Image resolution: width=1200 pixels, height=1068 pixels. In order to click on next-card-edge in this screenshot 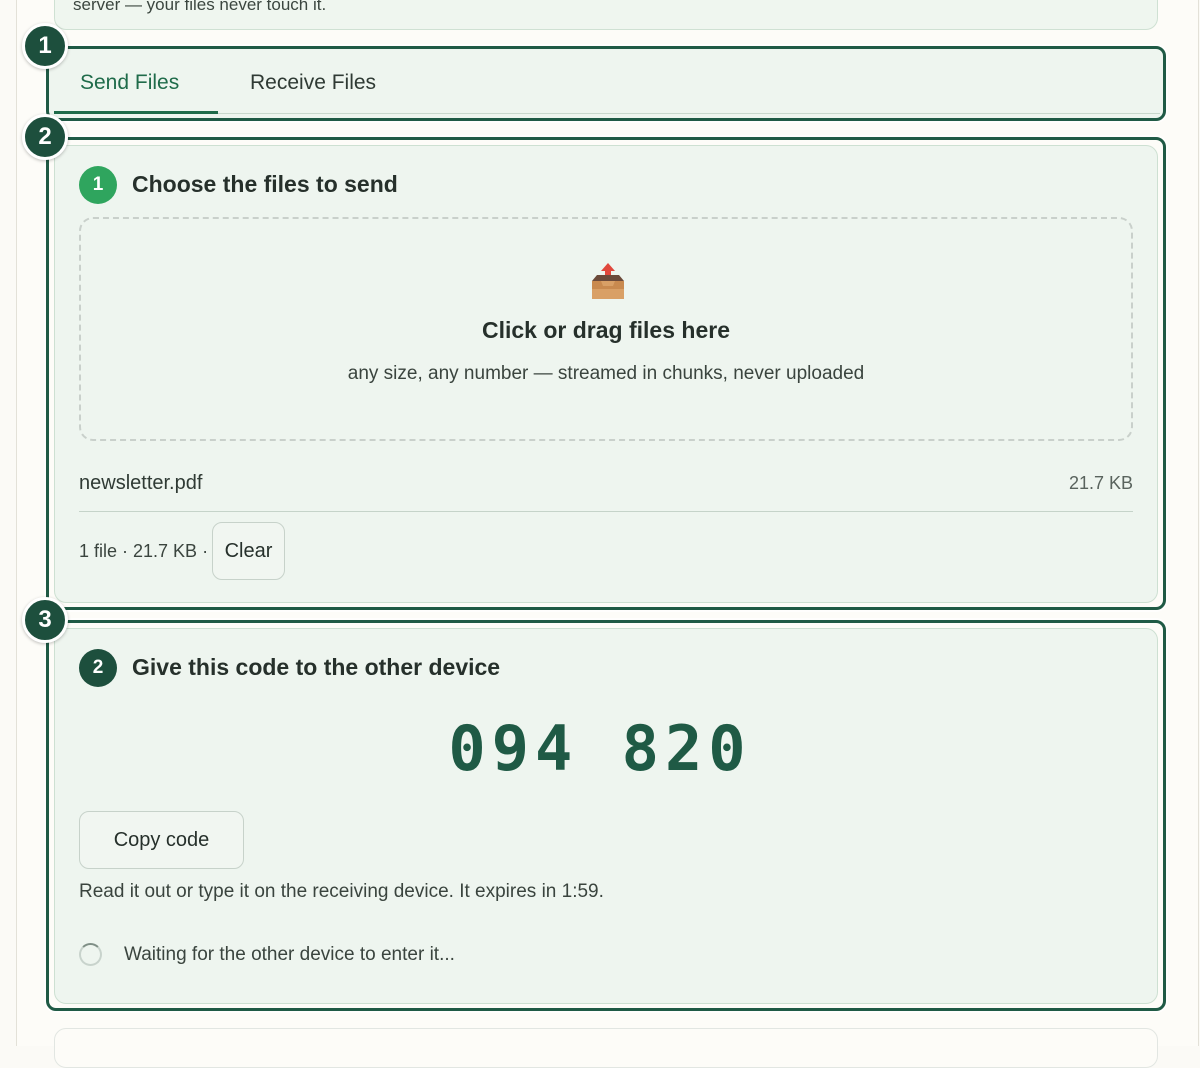, I will do `click(606, 1048)`.